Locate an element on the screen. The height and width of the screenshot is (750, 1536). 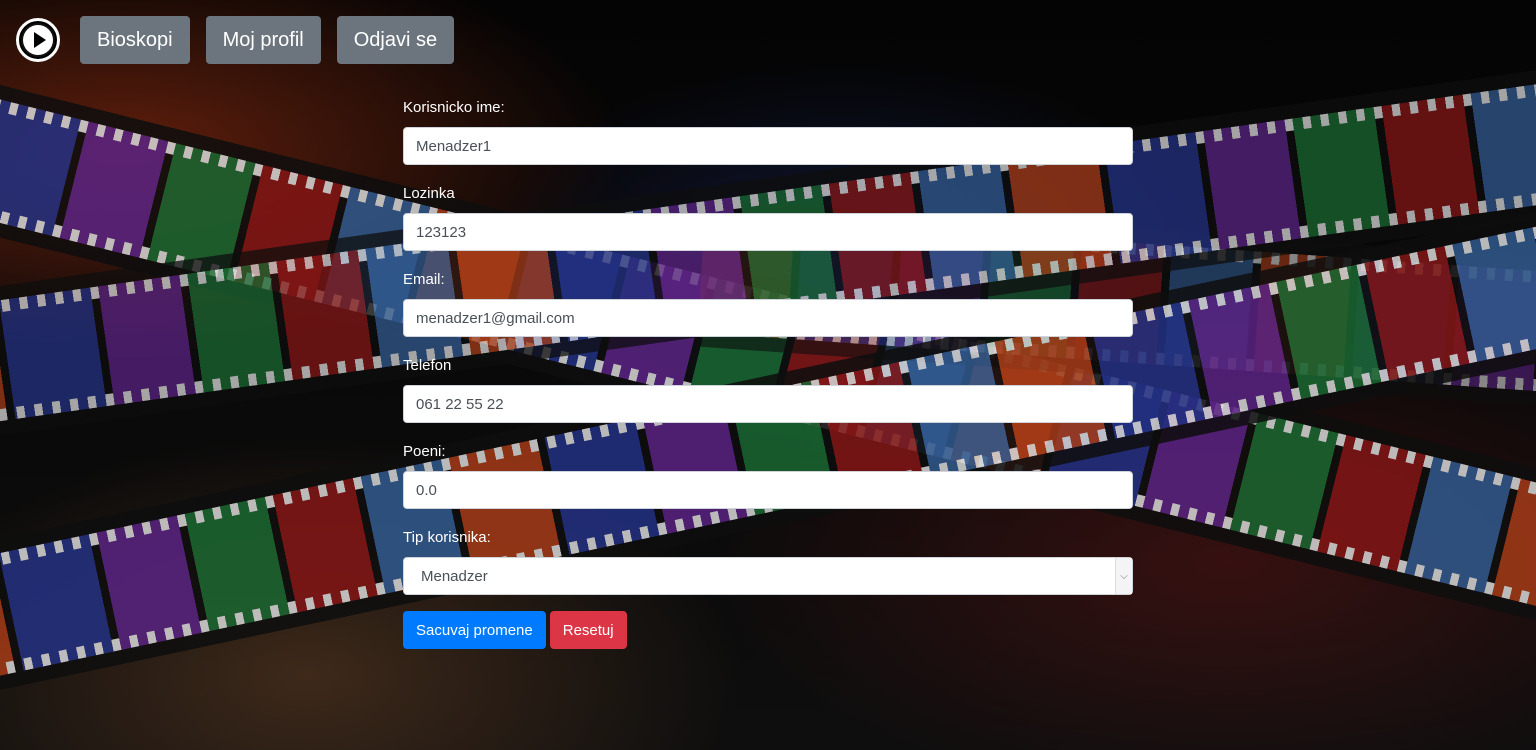
navbar: Bioskopi Moj profil Odjavi se is located at coordinates (235, 40).